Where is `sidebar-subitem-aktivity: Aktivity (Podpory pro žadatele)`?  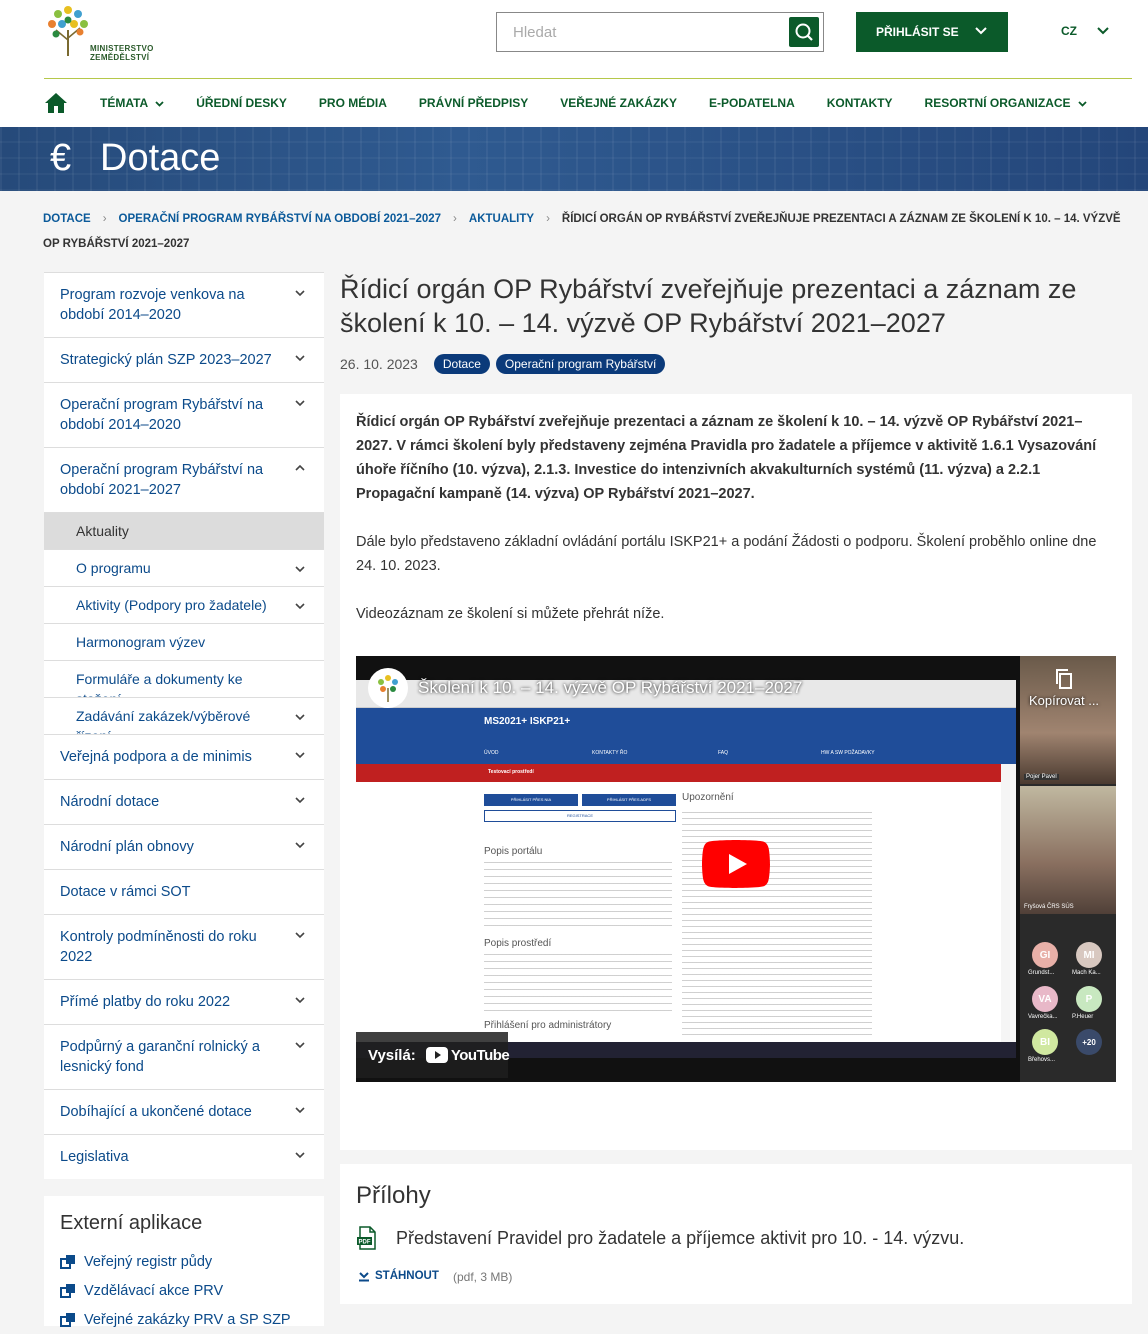 sidebar-subitem-aktivity: Aktivity (Podpory pro žadatele) is located at coordinates (184, 604).